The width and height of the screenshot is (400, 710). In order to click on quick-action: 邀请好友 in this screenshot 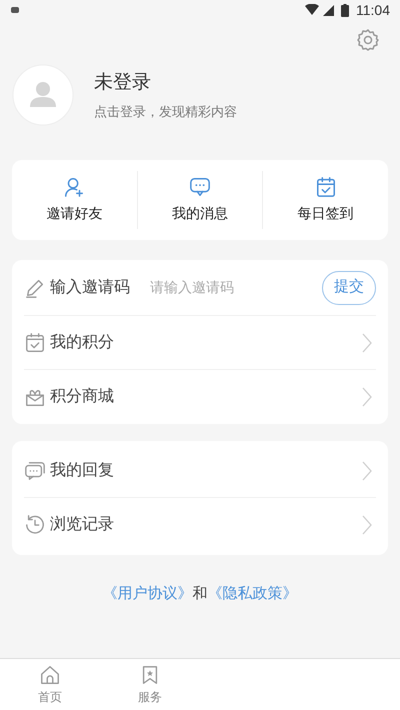, I will do `click(74, 200)`.